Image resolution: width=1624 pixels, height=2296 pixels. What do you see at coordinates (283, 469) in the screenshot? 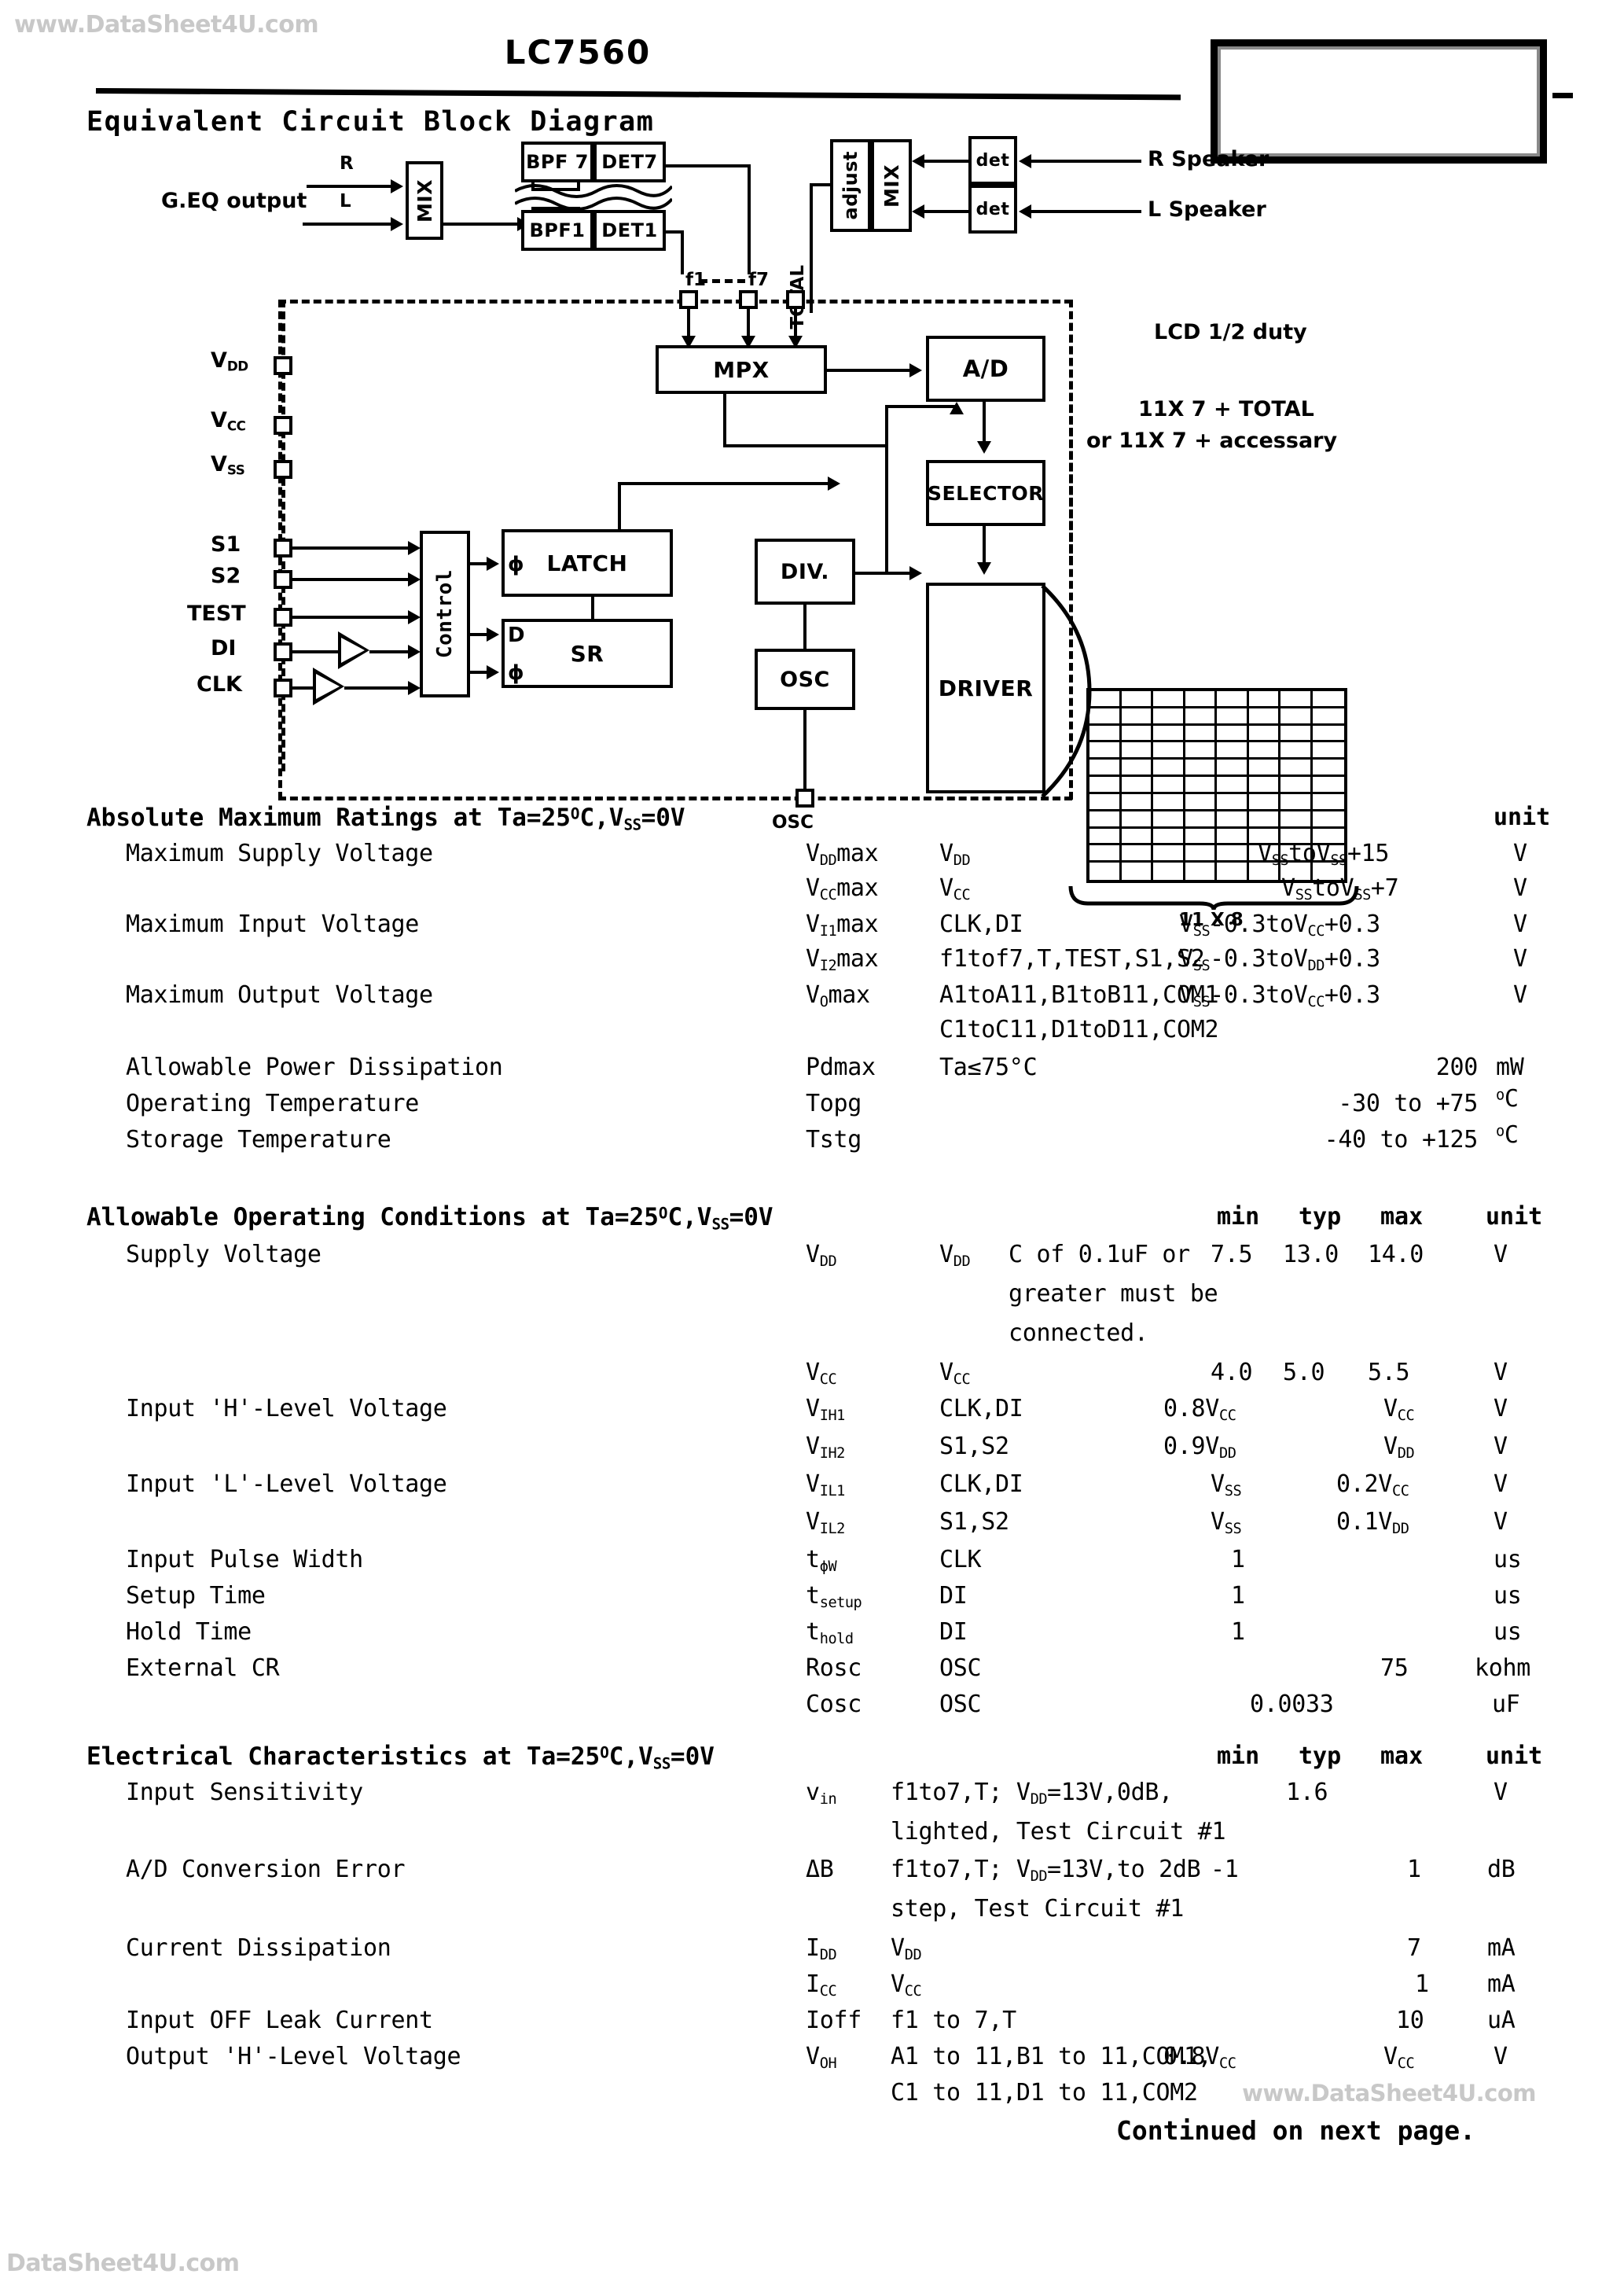
I see `pad-vss` at bounding box center [283, 469].